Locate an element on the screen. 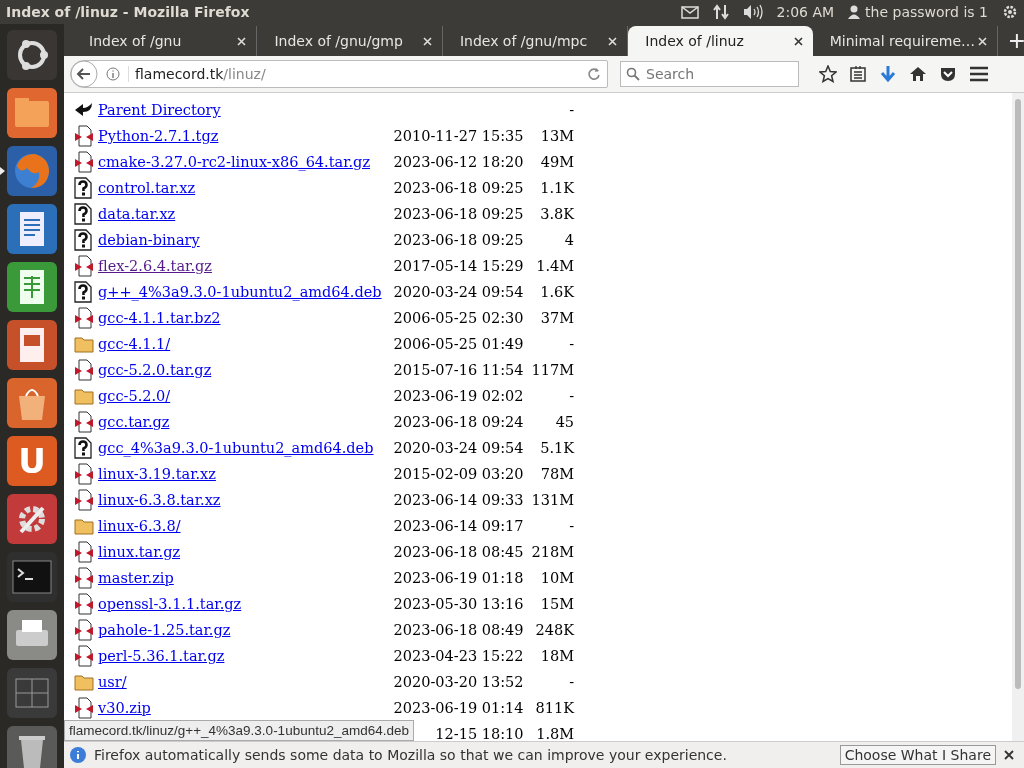 This screenshot has width=1024, height=768. printer-icon is located at coordinates (32, 635).